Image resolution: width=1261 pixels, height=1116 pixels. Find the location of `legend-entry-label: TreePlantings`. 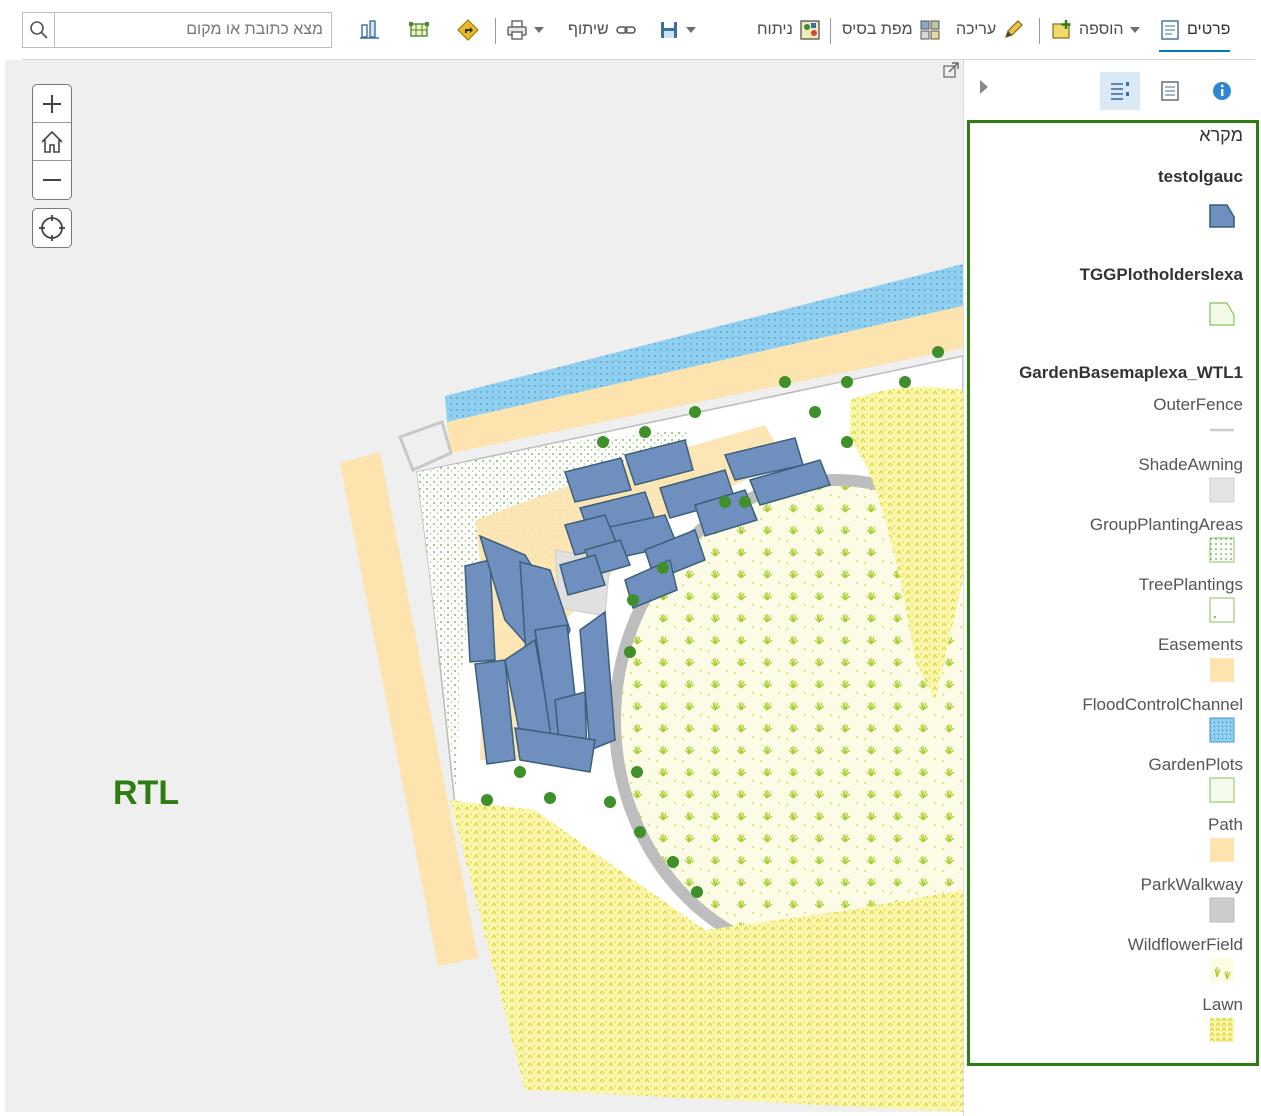

legend-entry-label: TreePlantings is located at coordinates (1190, 584).